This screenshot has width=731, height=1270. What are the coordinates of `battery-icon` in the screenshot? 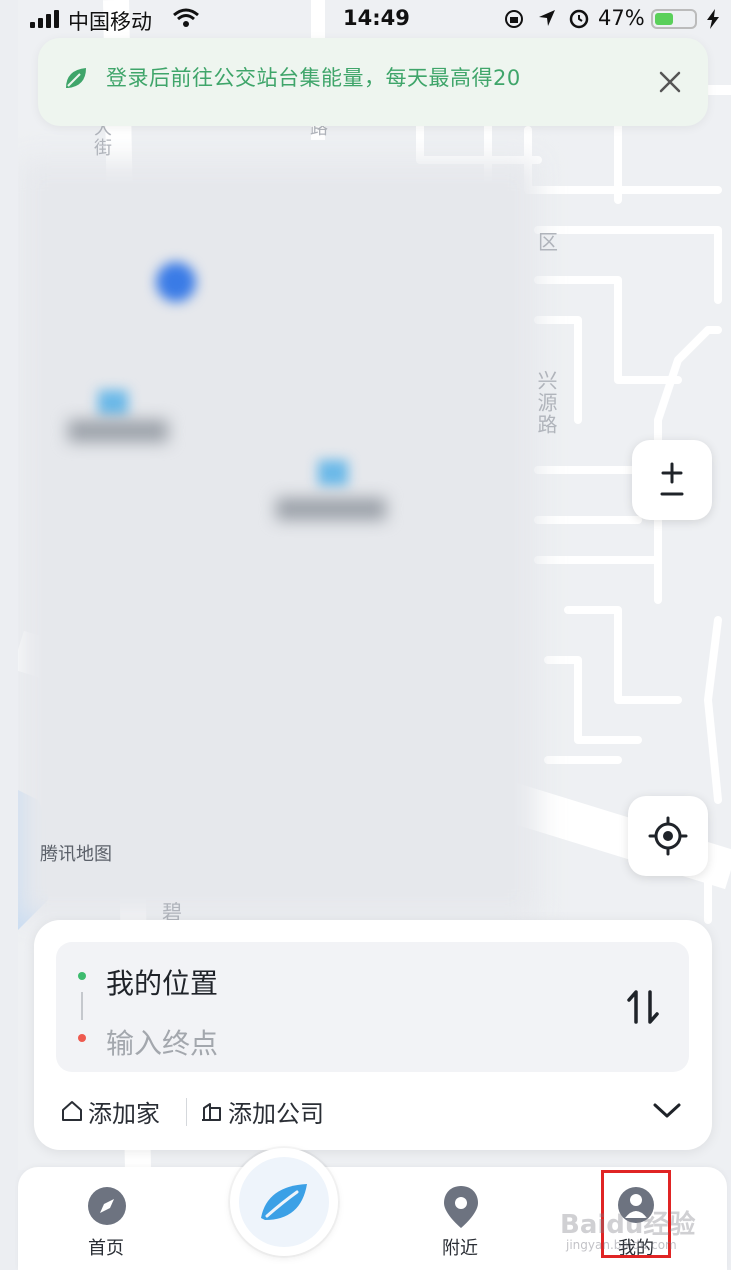 It's located at (674, 19).